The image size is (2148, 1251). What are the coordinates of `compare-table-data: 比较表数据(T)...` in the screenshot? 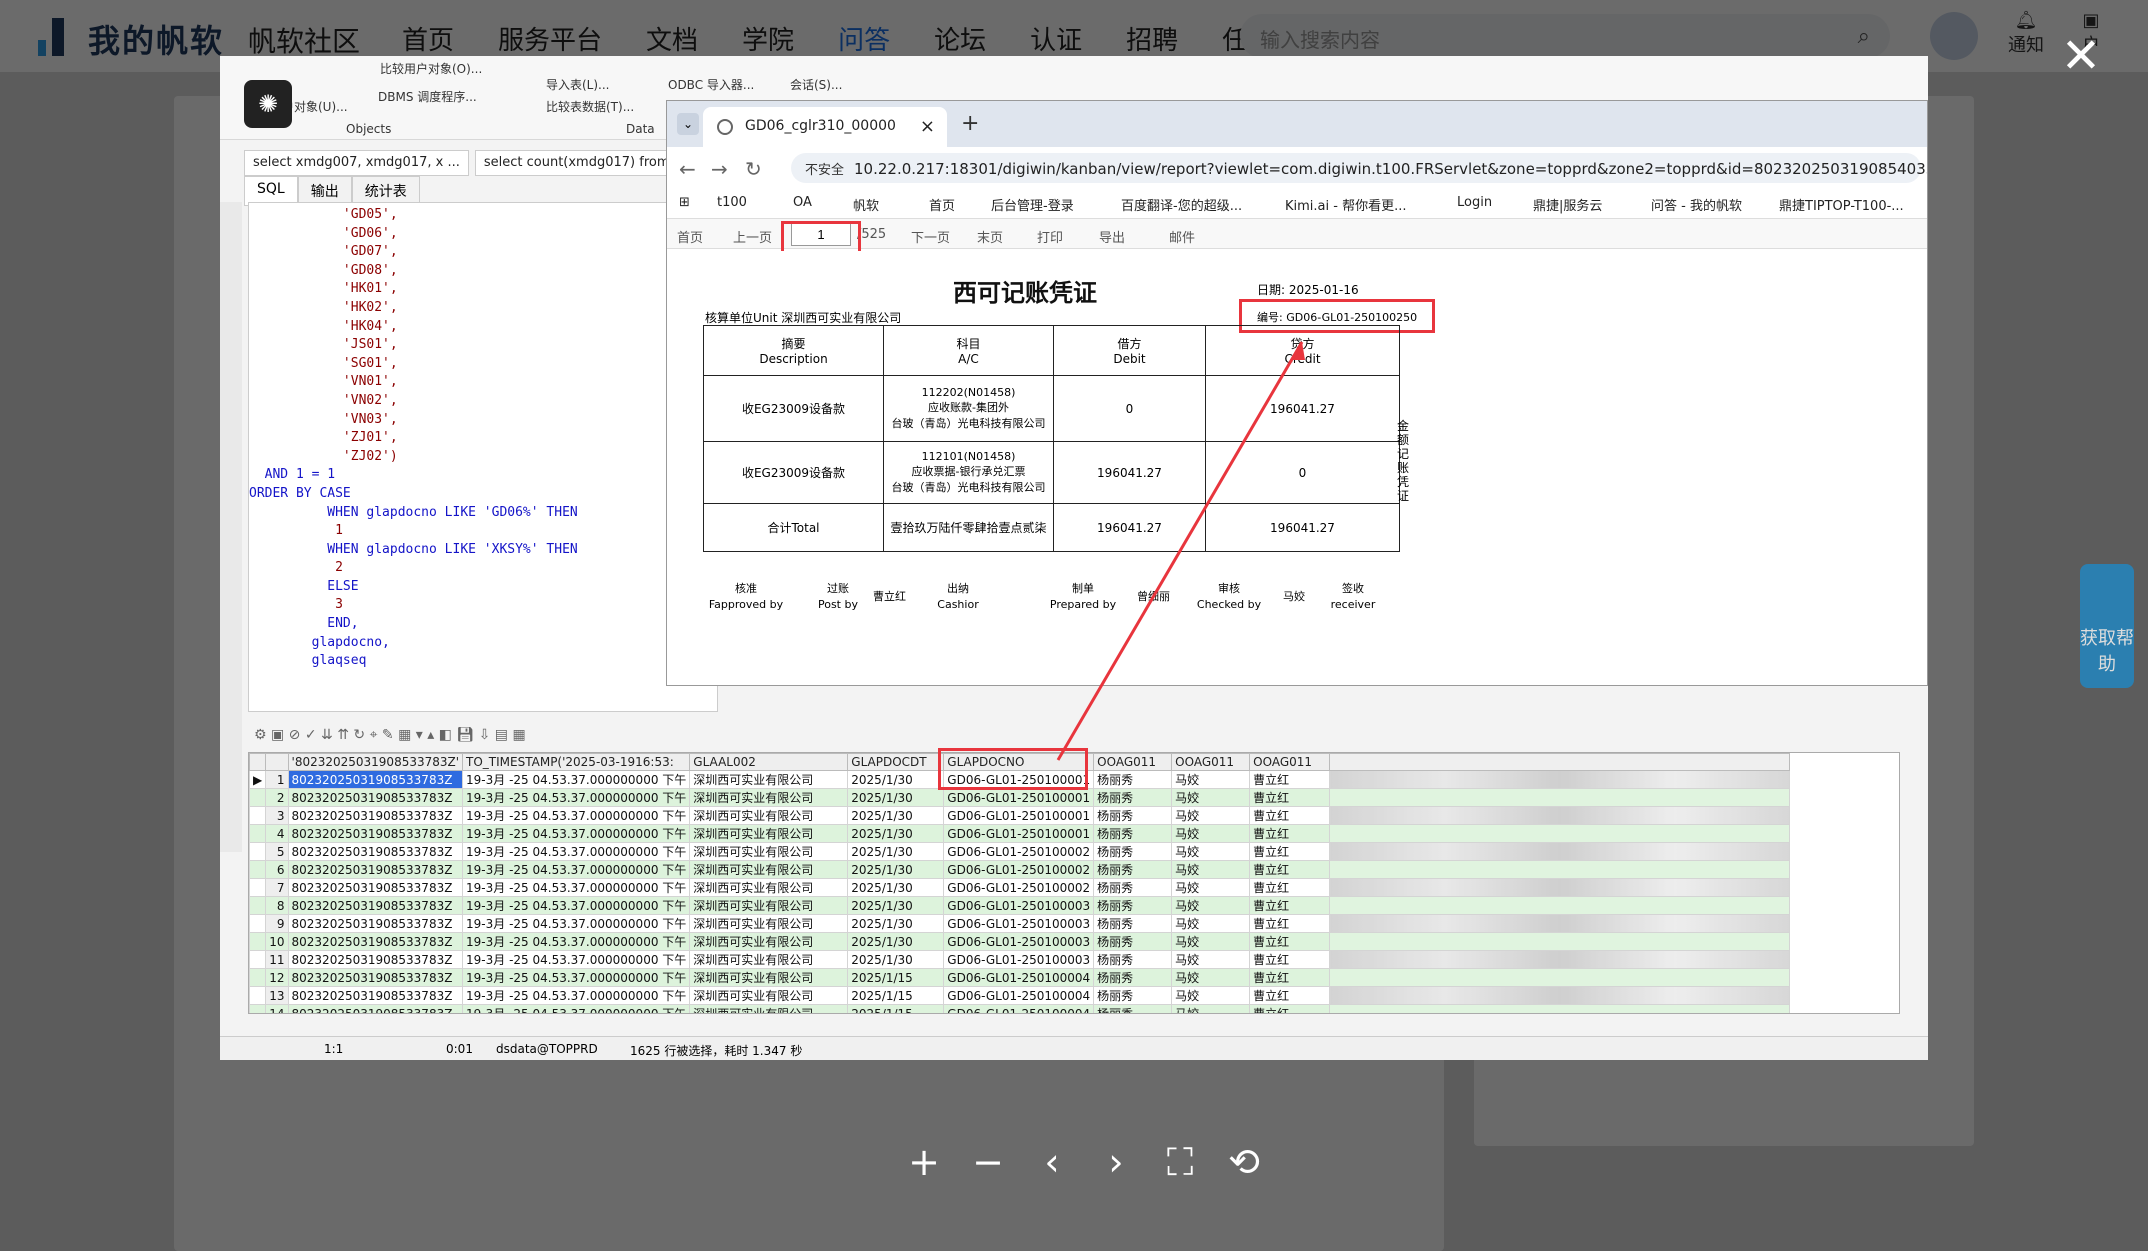 It's located at (590, 106).